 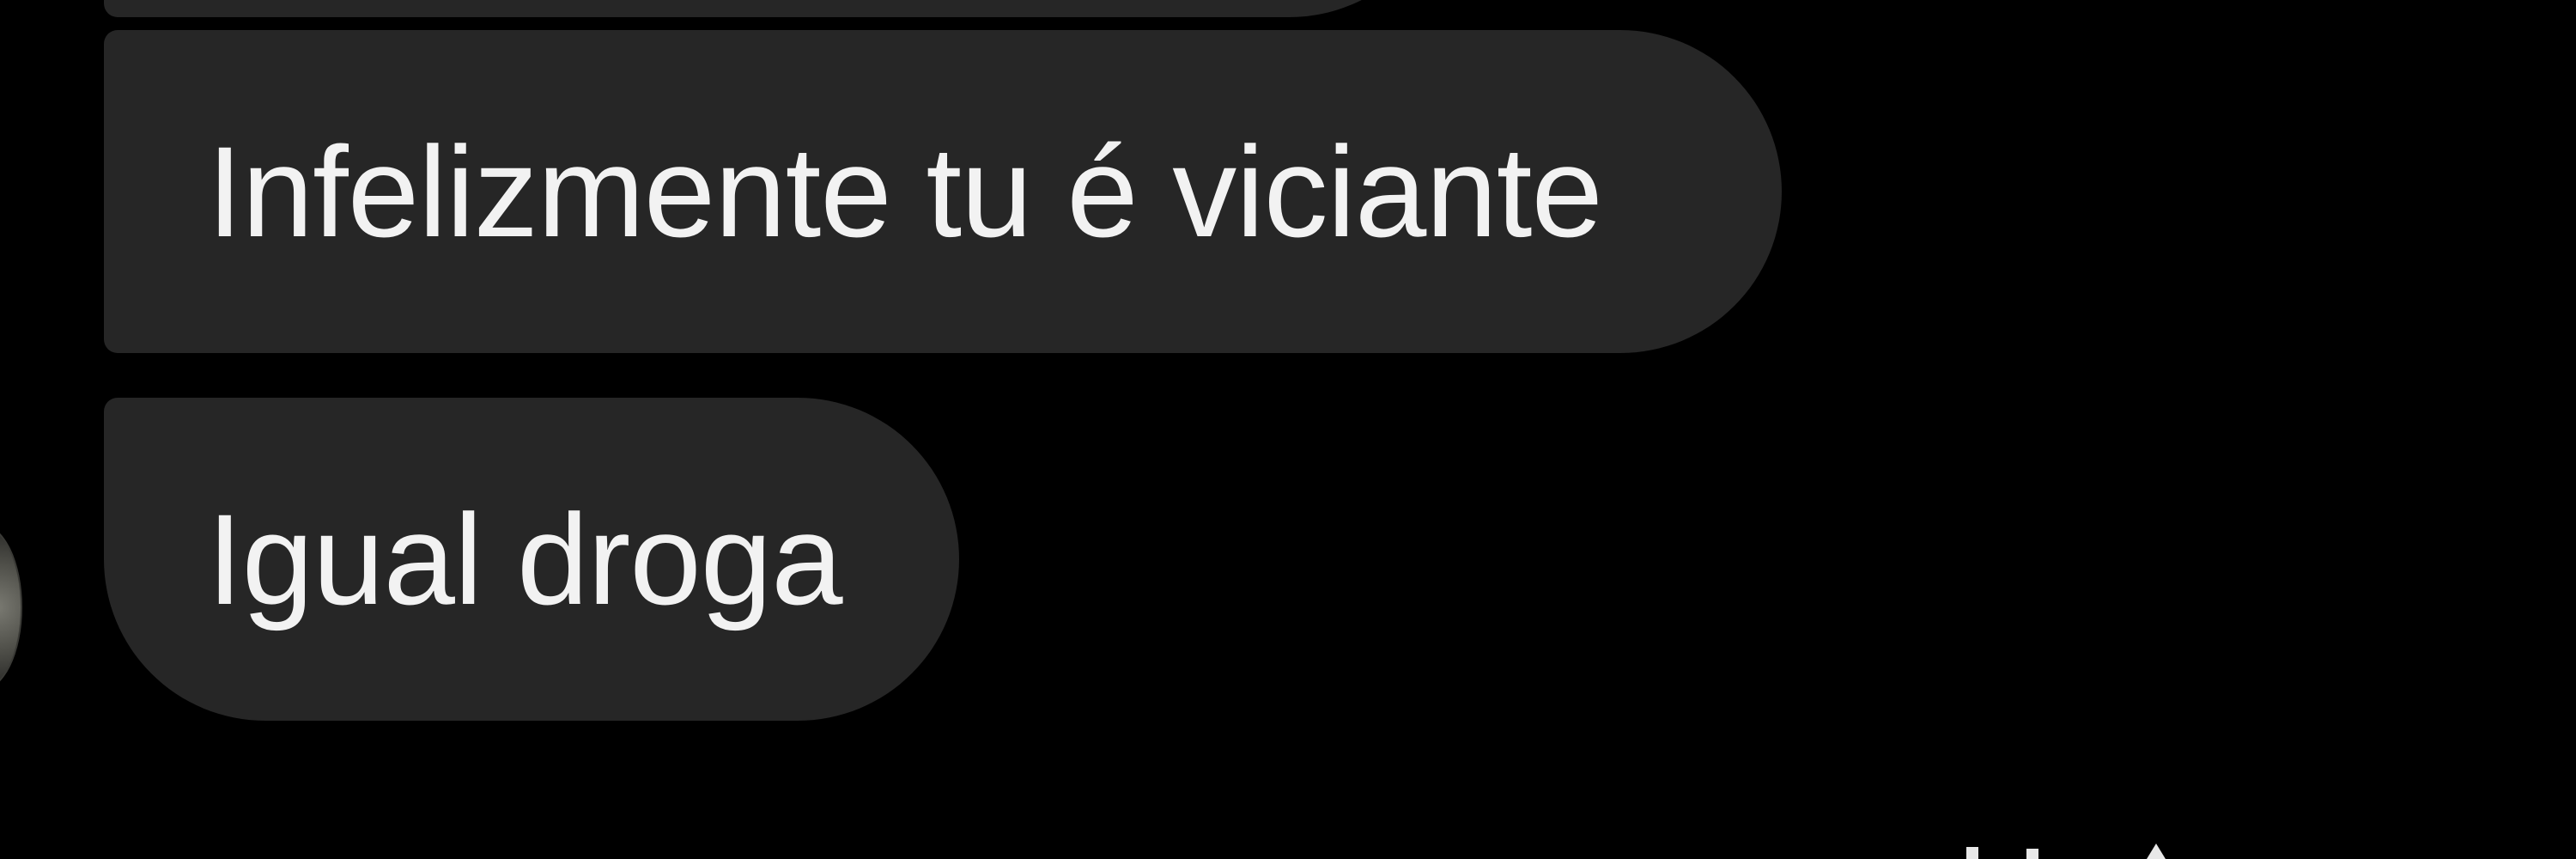 I want to click on message-bubble: Igual droga, so click(x=532, y=559).